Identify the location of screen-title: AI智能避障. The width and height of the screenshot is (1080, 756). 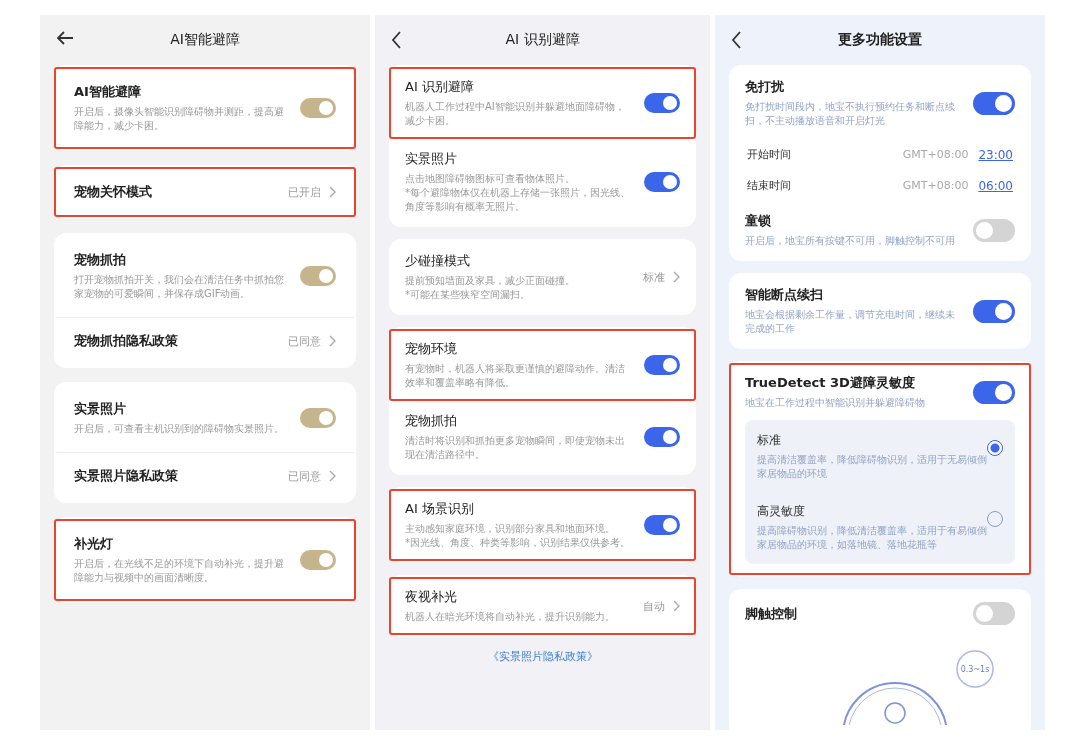
(205, 40).